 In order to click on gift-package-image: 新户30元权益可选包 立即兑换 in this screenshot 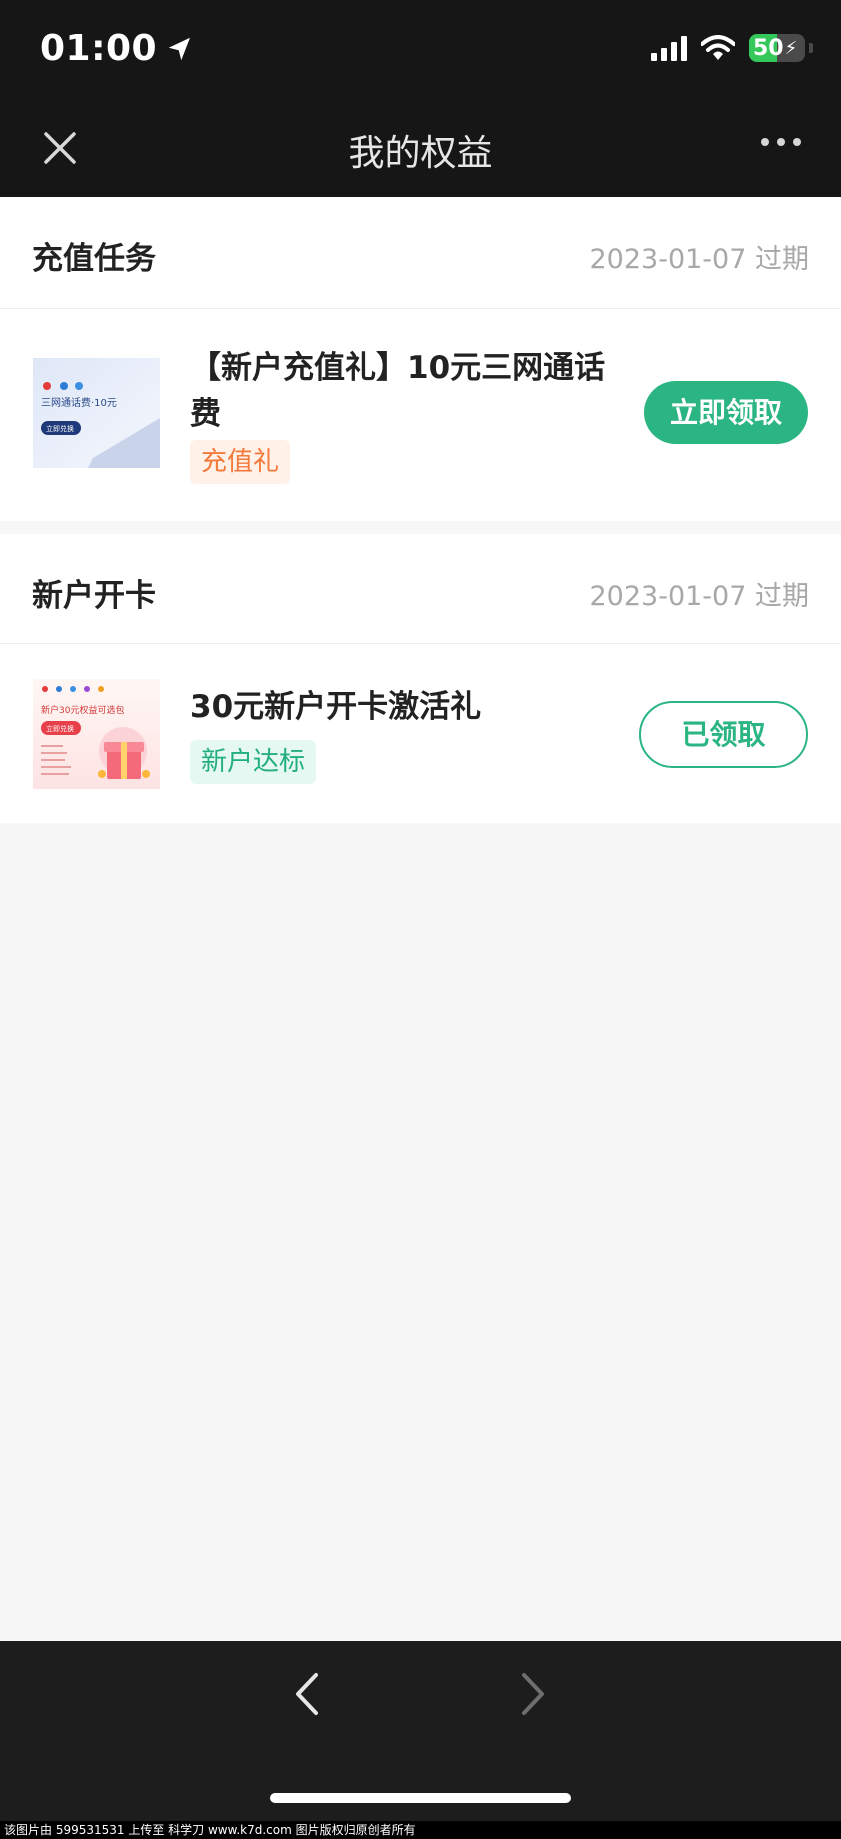, I will do `click(96, 734)`.